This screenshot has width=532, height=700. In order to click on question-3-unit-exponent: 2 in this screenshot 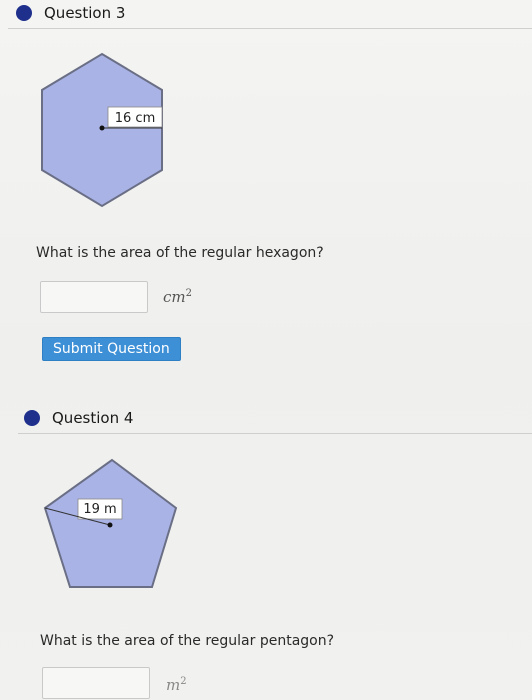, I will do `click(188, 293)`.